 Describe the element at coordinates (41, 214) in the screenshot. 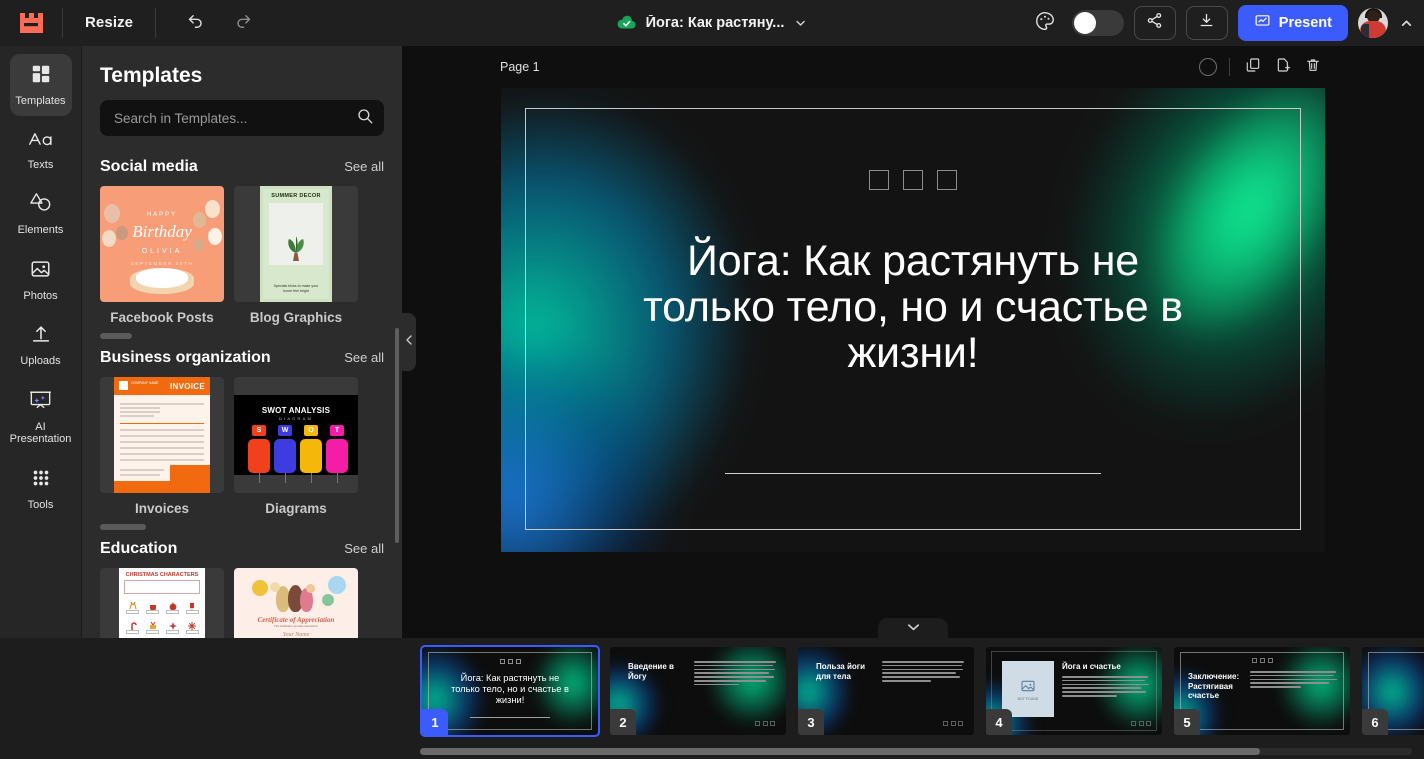

I see `sidebar-item-elements: Elements` at that location.